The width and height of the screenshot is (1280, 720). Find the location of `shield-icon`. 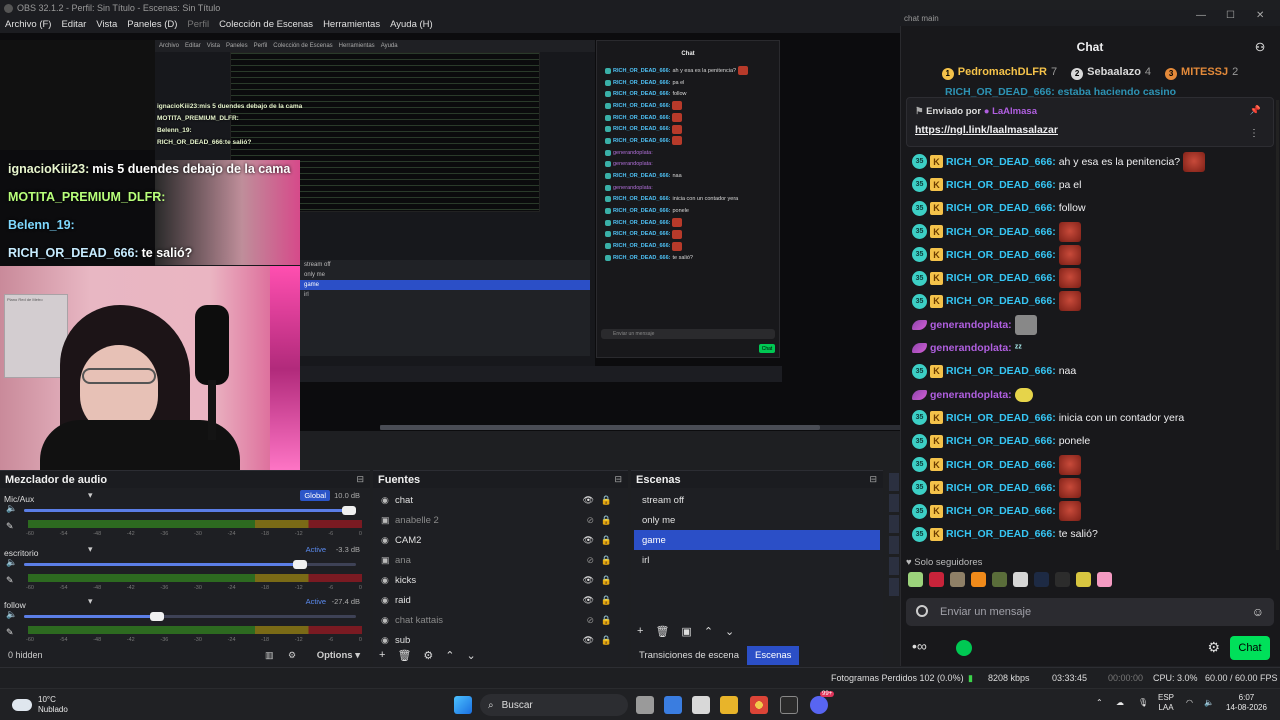

shield-icon is located at coordinates (922, 611).